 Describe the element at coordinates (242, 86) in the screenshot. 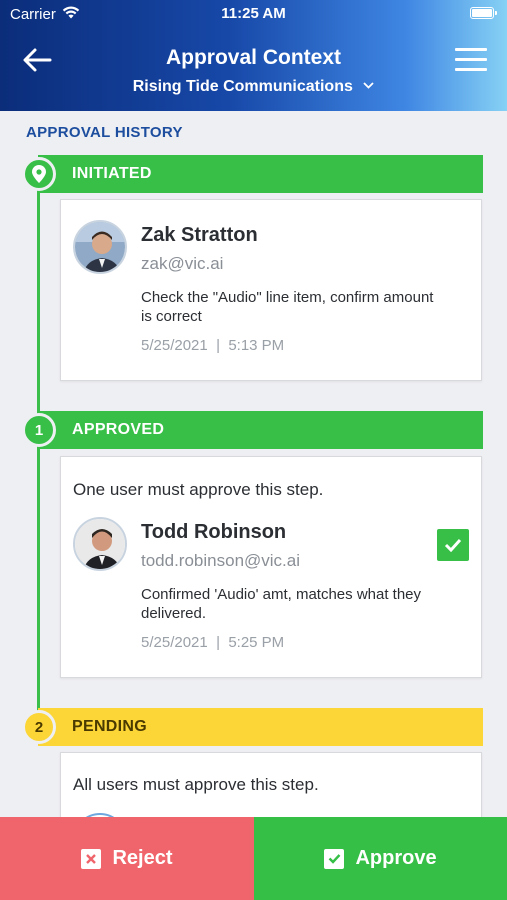

I see `company-name: Rising Tide Communications` at that location.